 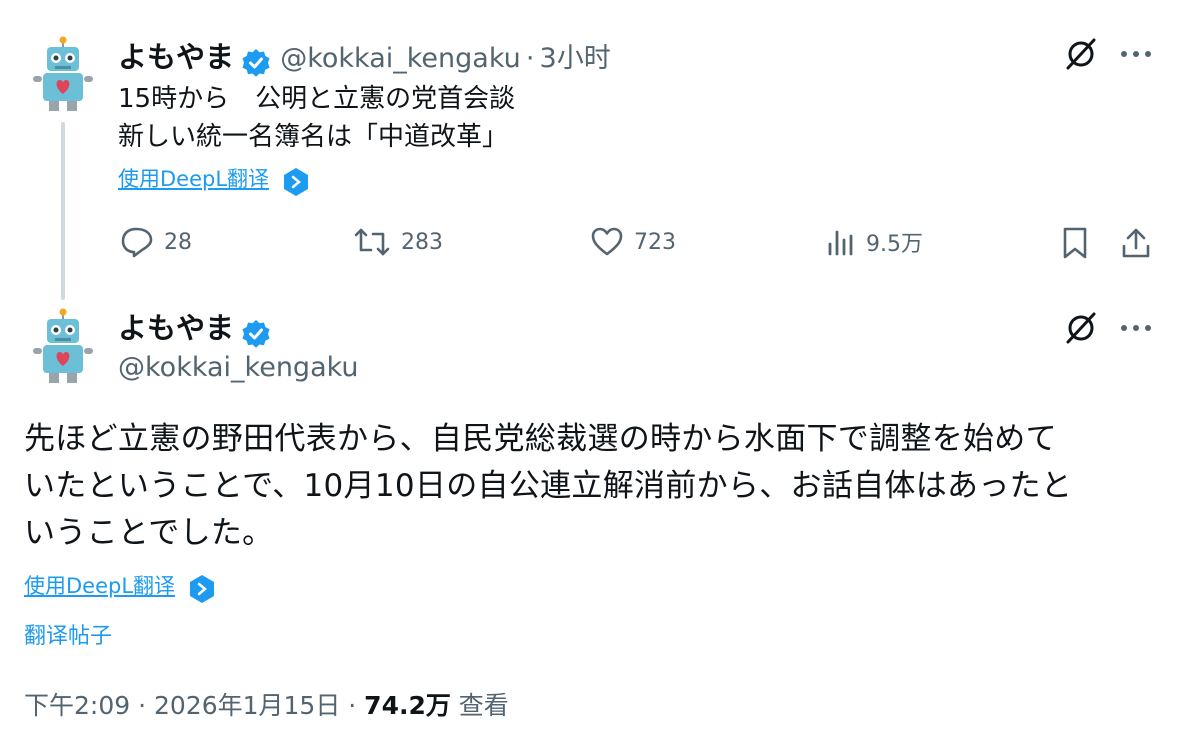 I want to click on tweet1-text: 15時から 公明と立憲の党首会談 新しい統一名簿名は「中道改革」, so click(x=316, y=118).